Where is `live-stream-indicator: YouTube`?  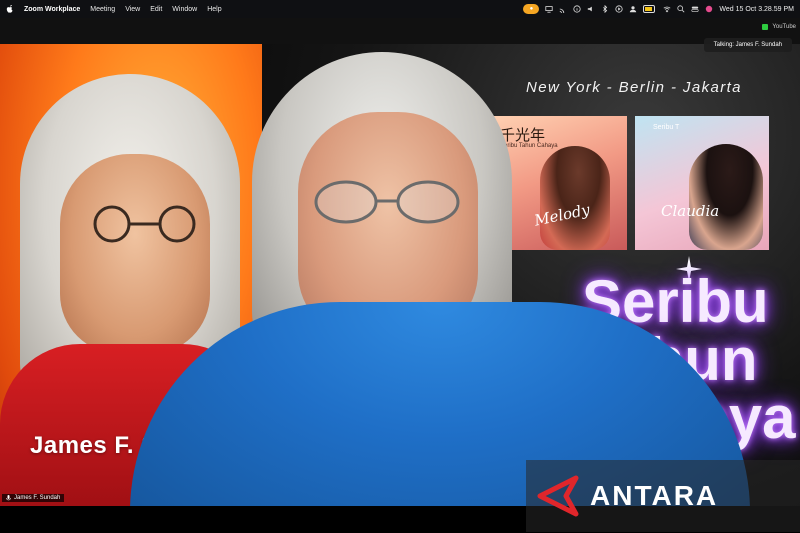 live-stream-indicator: YouTube is located at coordinates (779, 27).